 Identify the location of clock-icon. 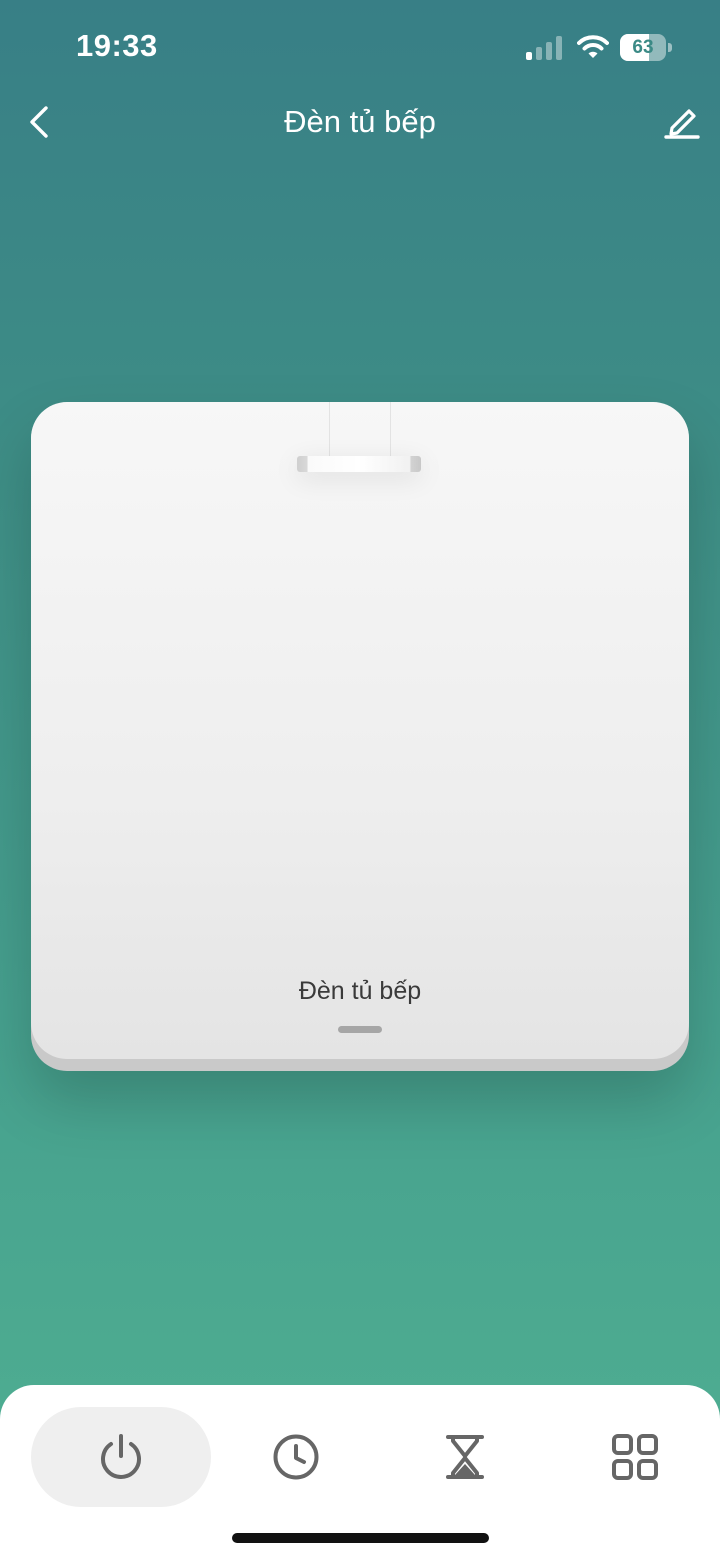
(296, 1457).